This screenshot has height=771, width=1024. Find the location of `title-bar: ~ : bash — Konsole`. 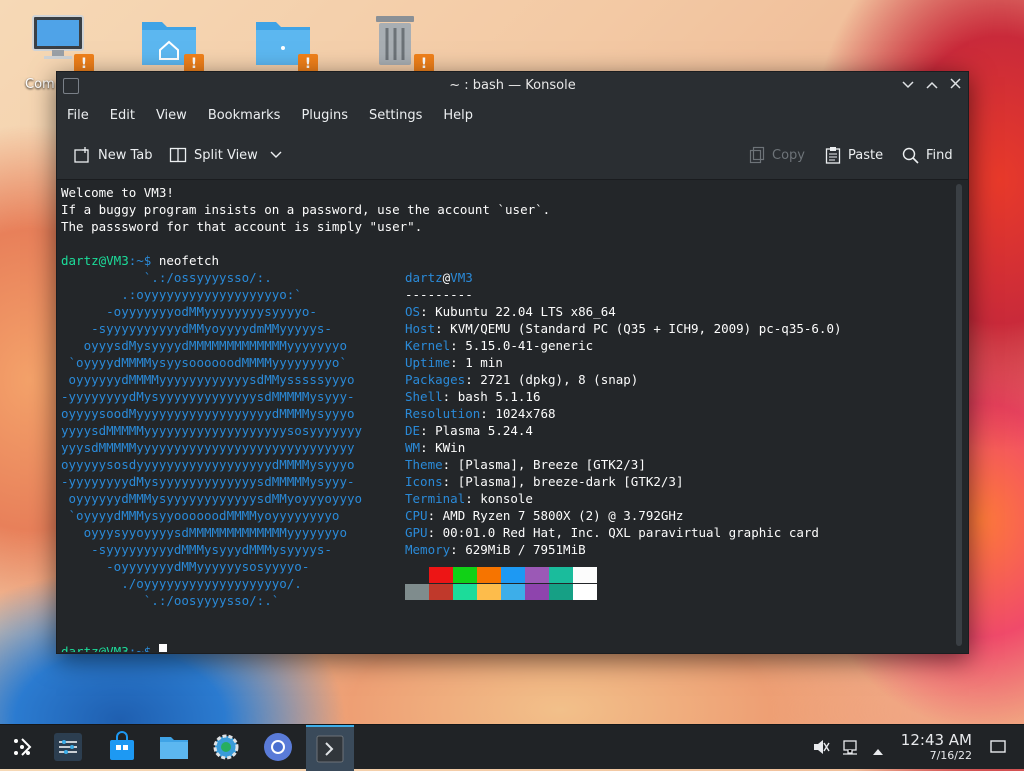

title-bar: ~ : bash — Konsole is located at coordinates (512, 85).